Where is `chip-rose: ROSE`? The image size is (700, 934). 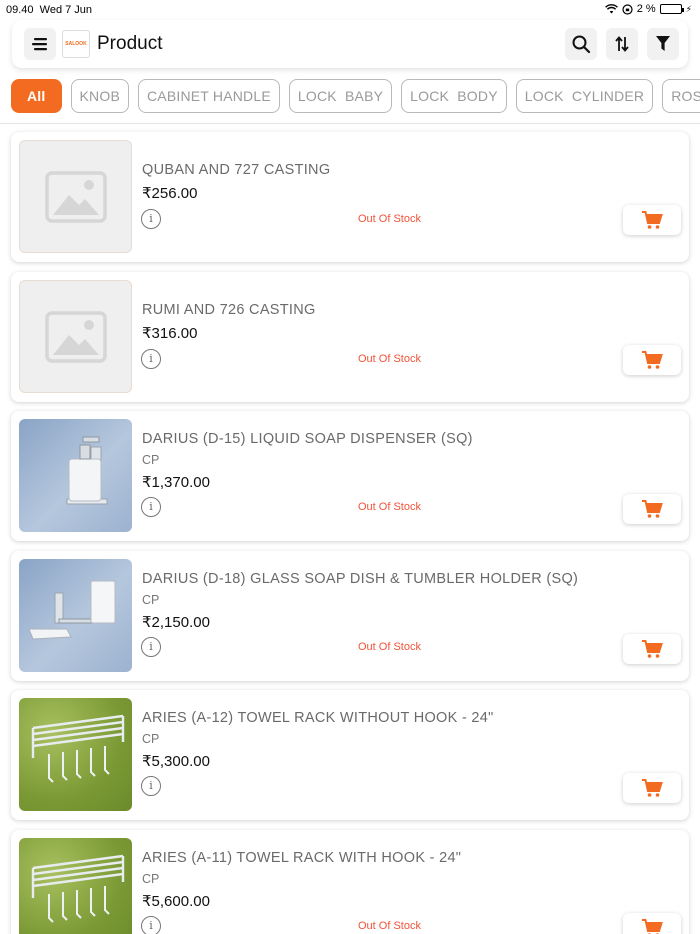 chip-rose: ROSE is located at coordinates (681, 96).